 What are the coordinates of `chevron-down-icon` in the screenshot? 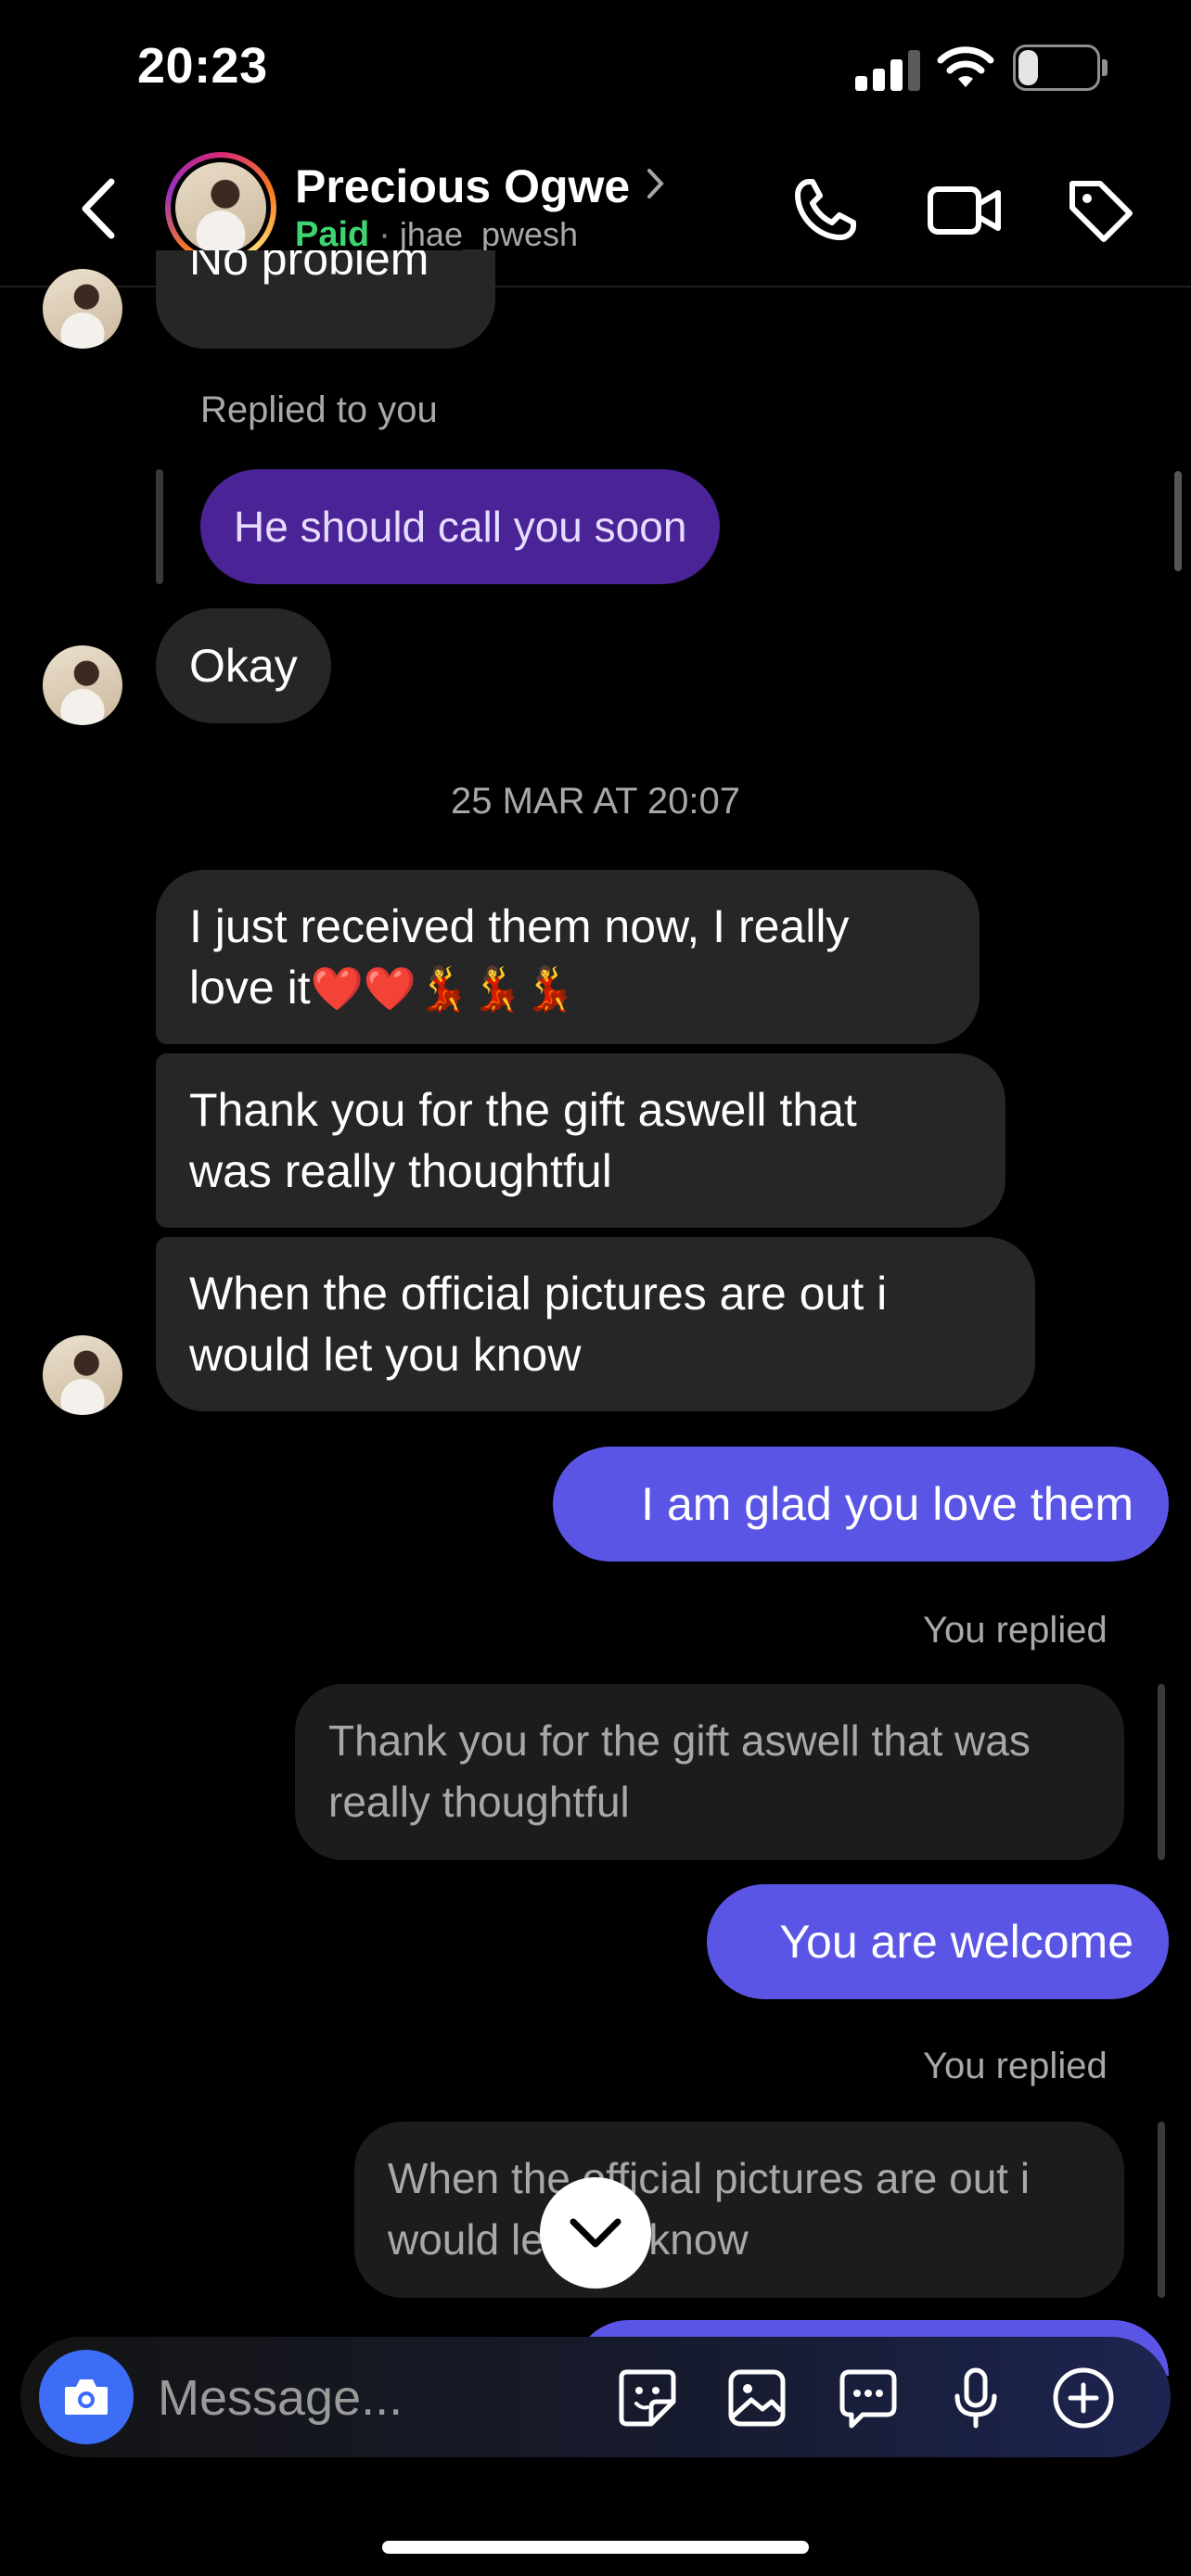 It's located at (595, 2233).